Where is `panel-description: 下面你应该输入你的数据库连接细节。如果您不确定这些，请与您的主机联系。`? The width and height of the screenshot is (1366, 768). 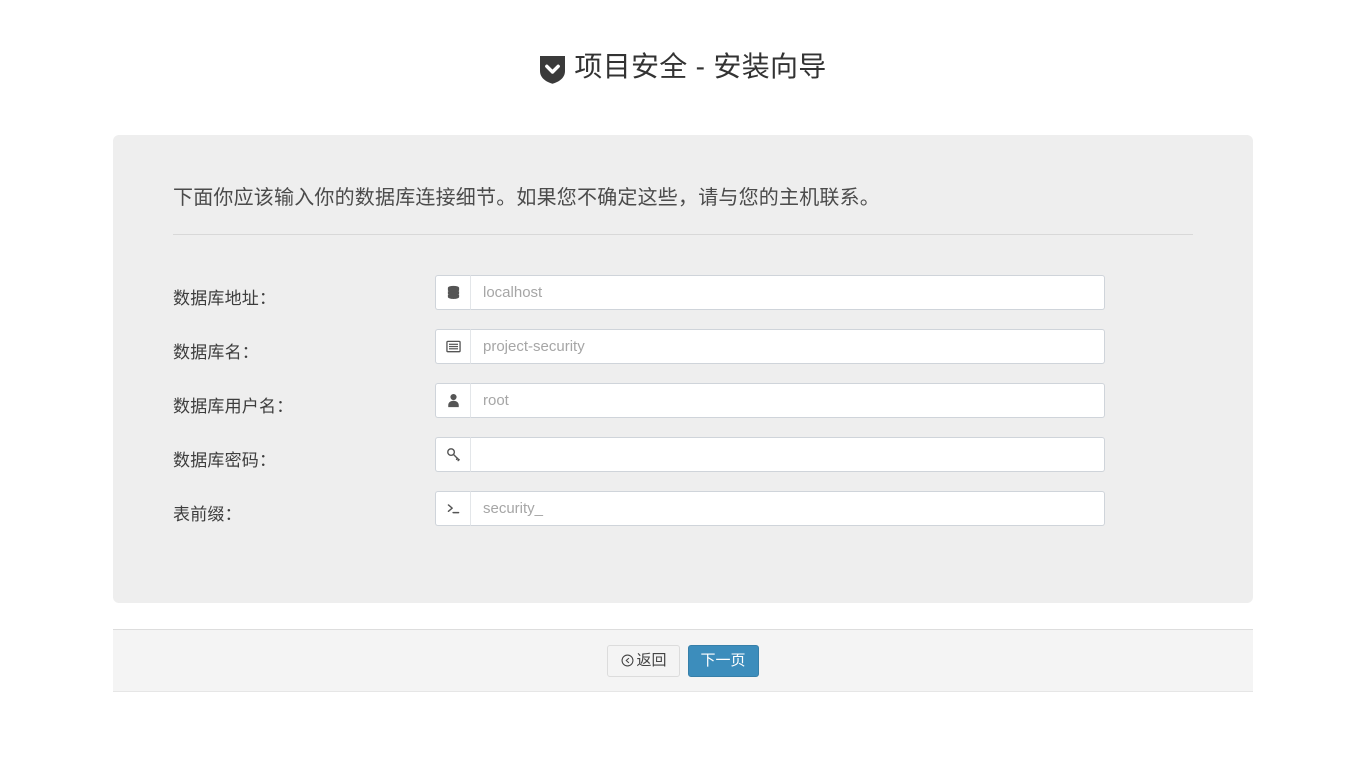
panel-description: 下面你应该输入你的数据库连接细节。如果您不确定这些，请与您的主机联系。 is located at coordinates (526, 198).